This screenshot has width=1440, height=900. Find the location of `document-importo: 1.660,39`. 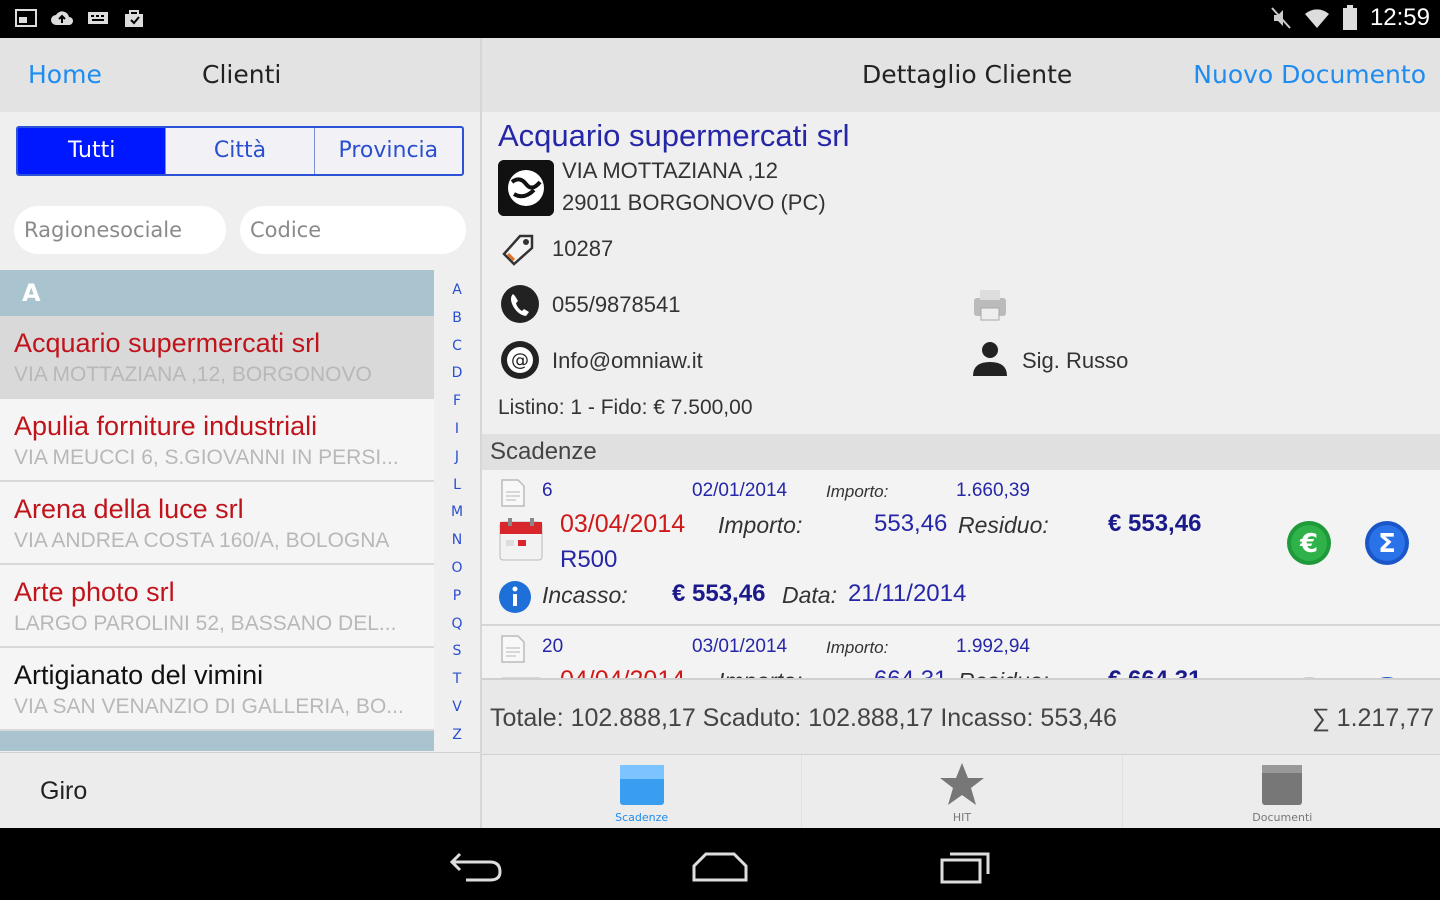

document-importo: 1.660,39 is located at coordinates (993, 490).